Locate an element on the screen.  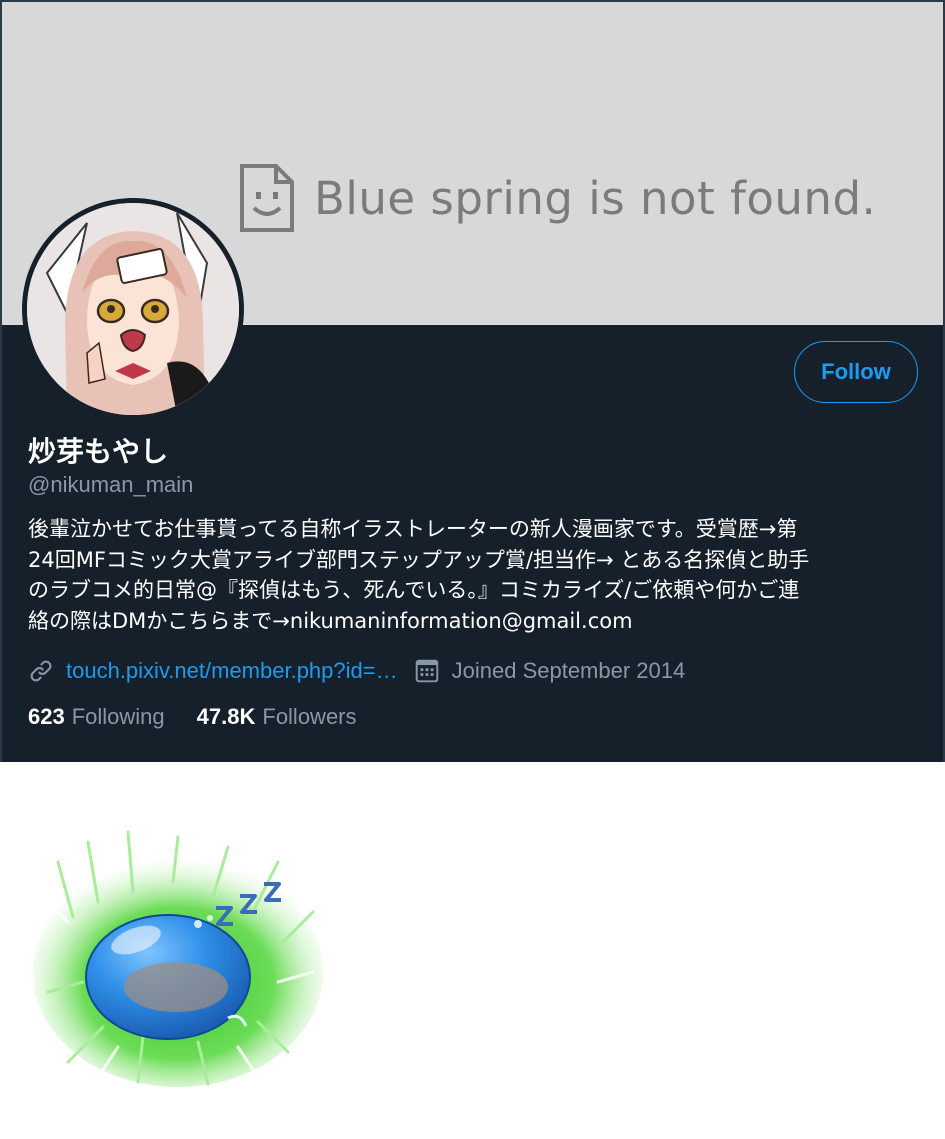
following-count: 623 is located at coordinates (46, 716).